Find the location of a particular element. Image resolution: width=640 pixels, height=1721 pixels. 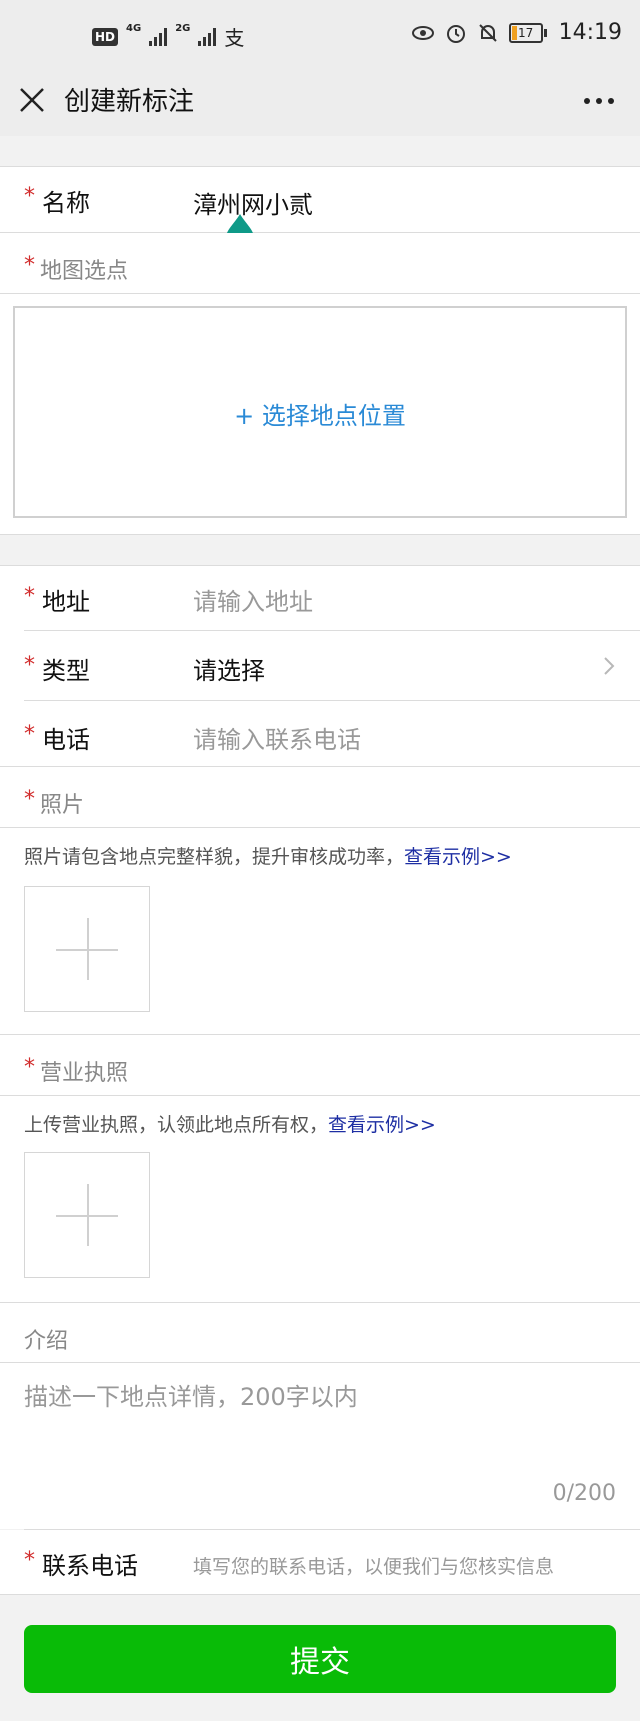

status-left: HD 4G 2G 支 is located at coordinates (168, 36).